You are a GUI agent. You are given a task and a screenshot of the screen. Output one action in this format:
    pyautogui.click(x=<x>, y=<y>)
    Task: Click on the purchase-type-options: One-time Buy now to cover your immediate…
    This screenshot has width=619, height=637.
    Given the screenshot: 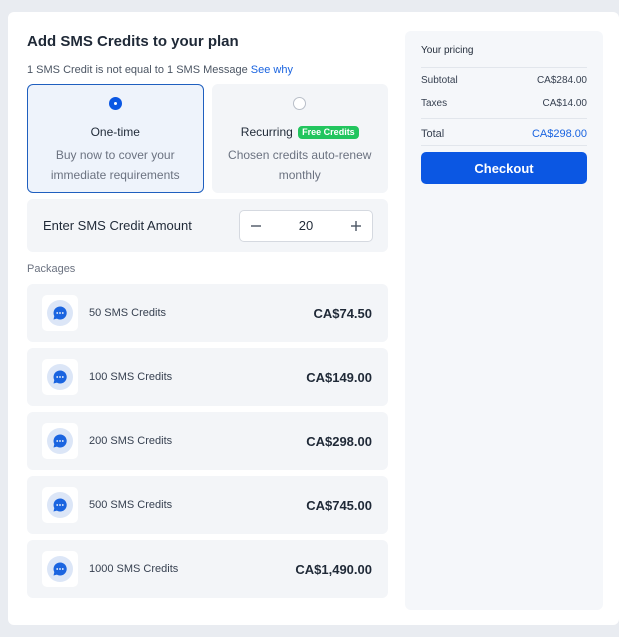 What is the action you would take?
    pyautogui.click(x=207, y=138)
    